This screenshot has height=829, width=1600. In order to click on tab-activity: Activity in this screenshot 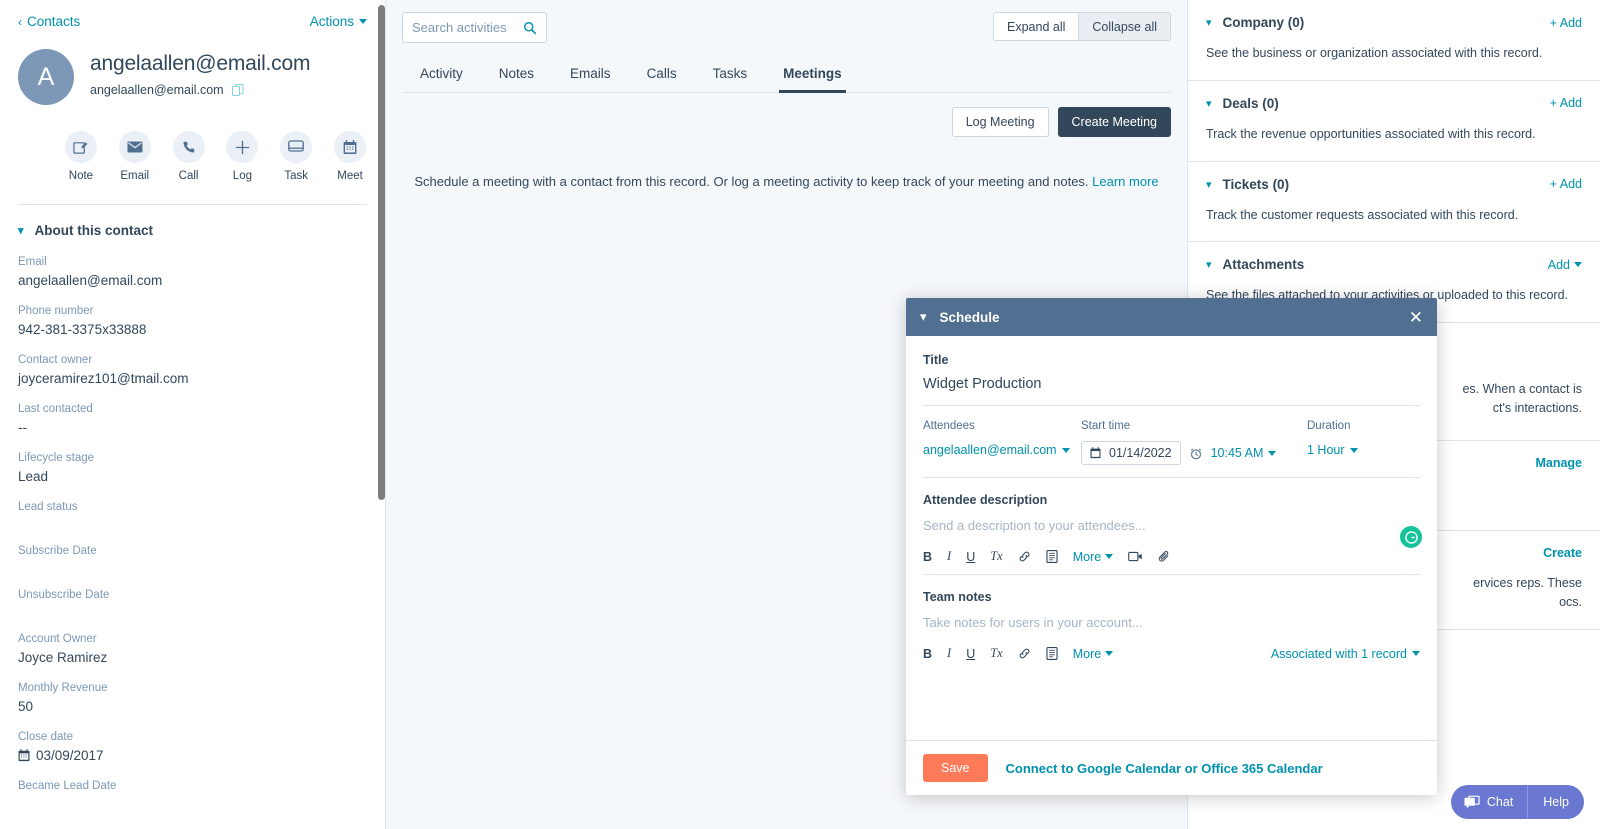, I will do `click(441, 75)`.